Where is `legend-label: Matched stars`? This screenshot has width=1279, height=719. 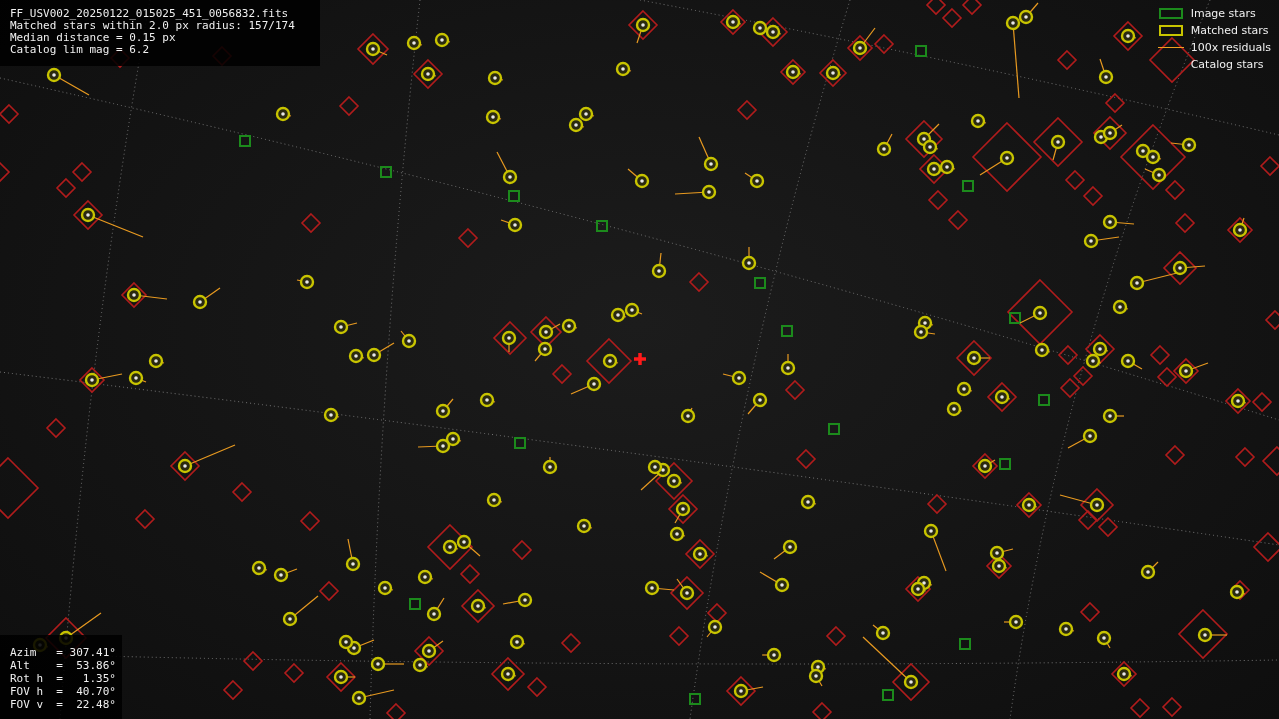
legend-label: Matched stars is located at coordinates (1230, 30).